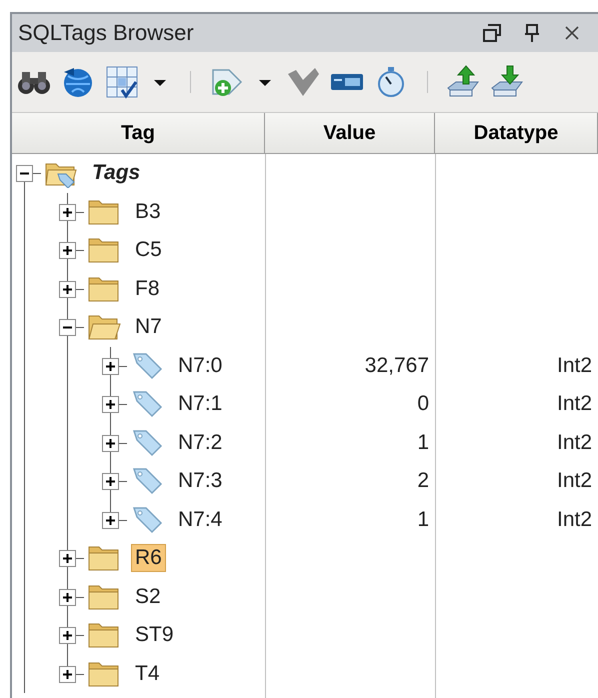 The image size is (598, 698). I want to click on value-cell-text: 0, so click(423, 404).